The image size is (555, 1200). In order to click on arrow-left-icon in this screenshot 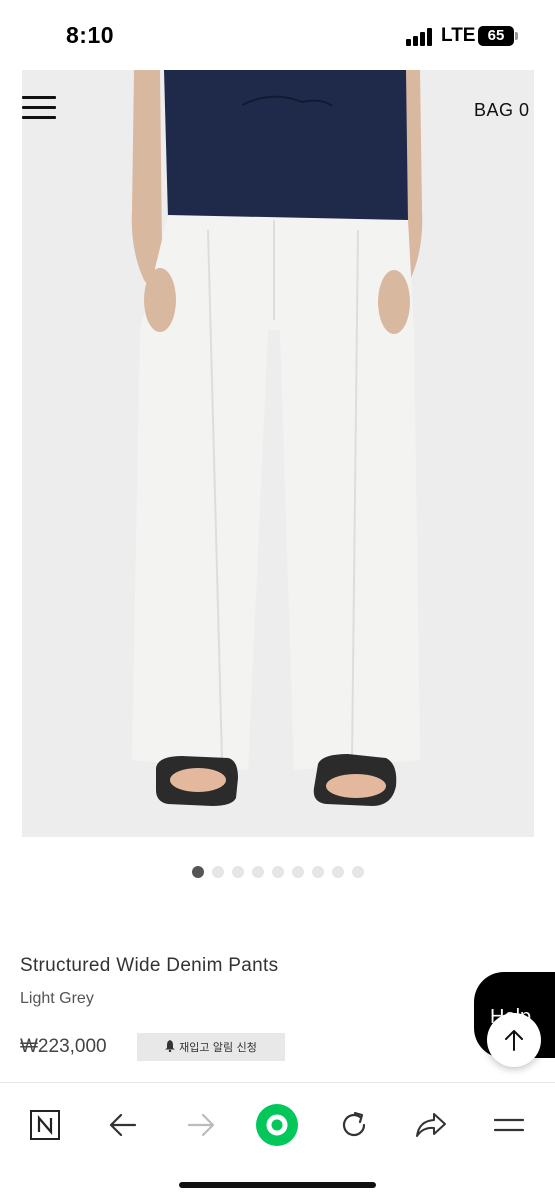, I will do `click(123, 1125)`.